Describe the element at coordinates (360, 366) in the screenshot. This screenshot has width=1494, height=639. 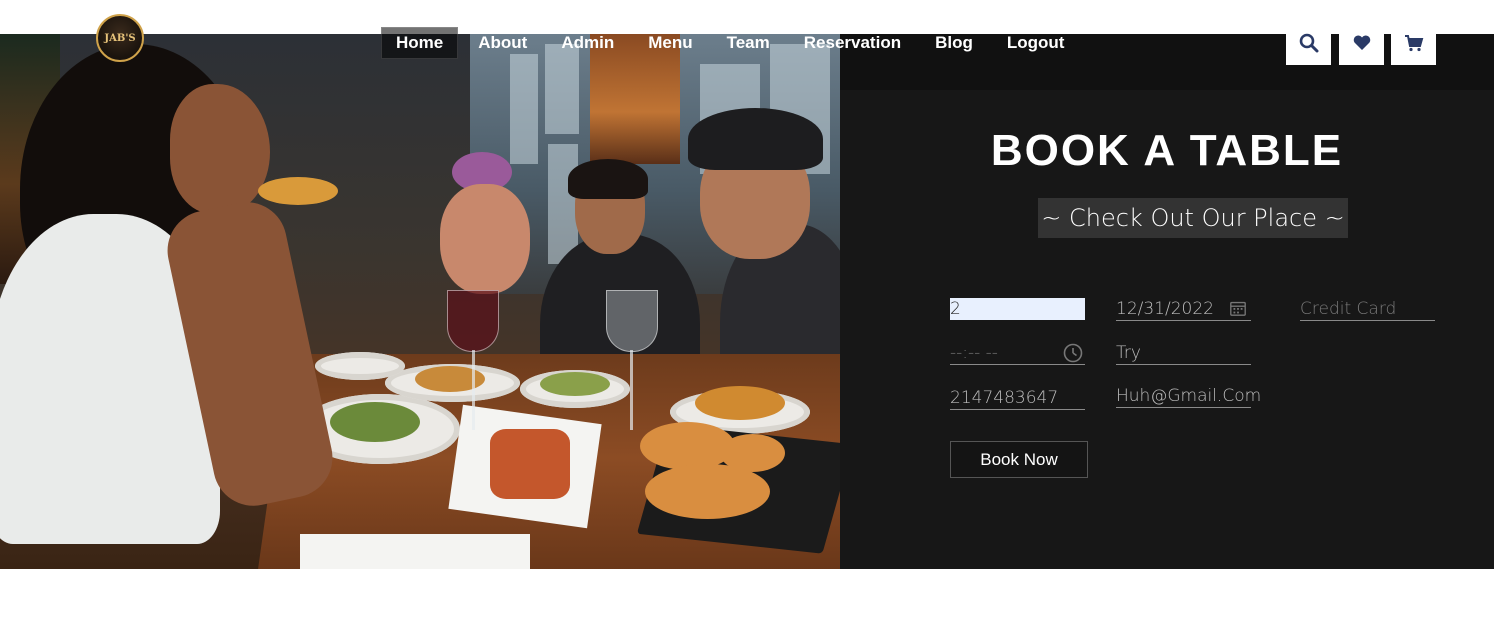
I see `plate` at that location.